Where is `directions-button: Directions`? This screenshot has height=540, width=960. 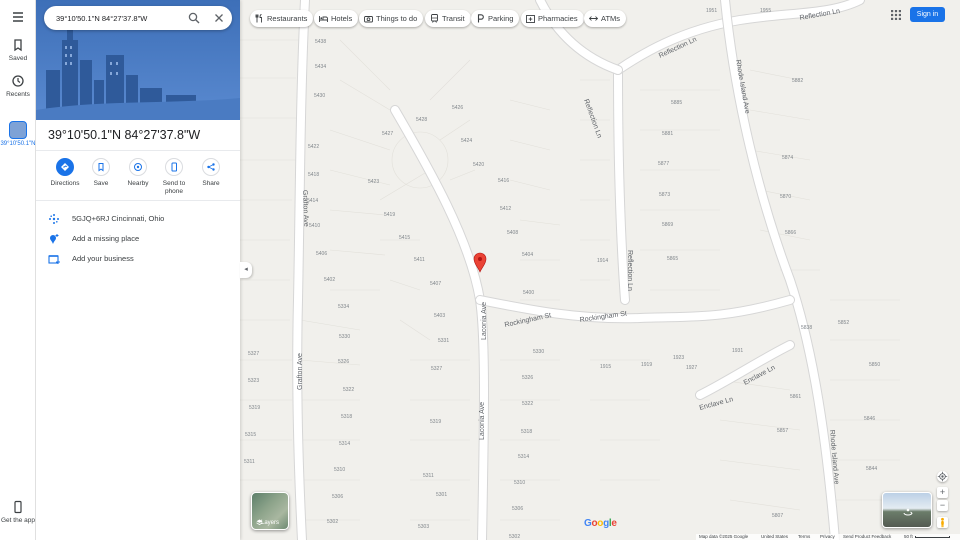
directions-button: Directions is located at coordinates (65, 173).